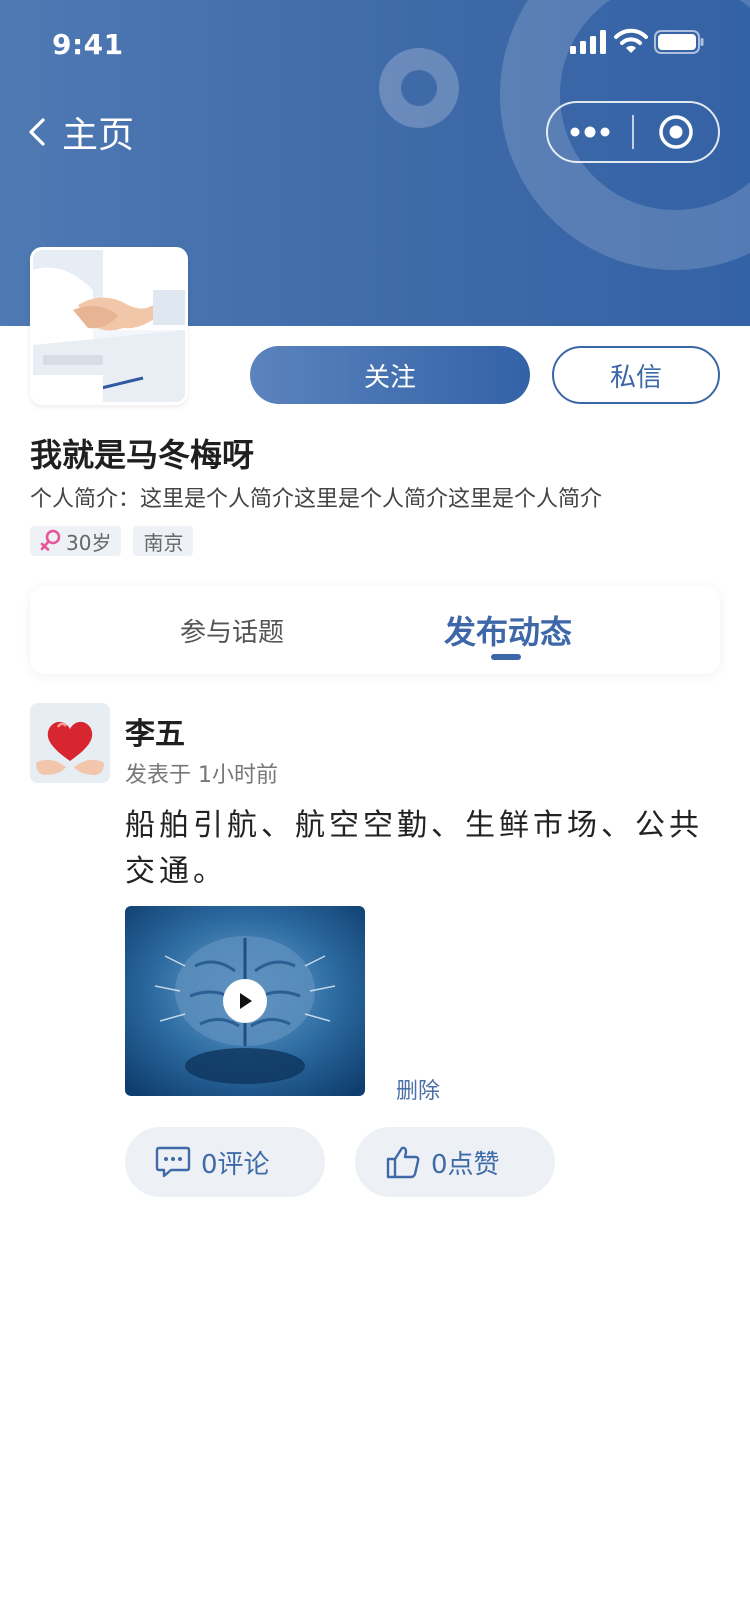 The width and height of the screenshot is (750, 1624). I want to click on like-button: 0点赞, so click(455, 1162).